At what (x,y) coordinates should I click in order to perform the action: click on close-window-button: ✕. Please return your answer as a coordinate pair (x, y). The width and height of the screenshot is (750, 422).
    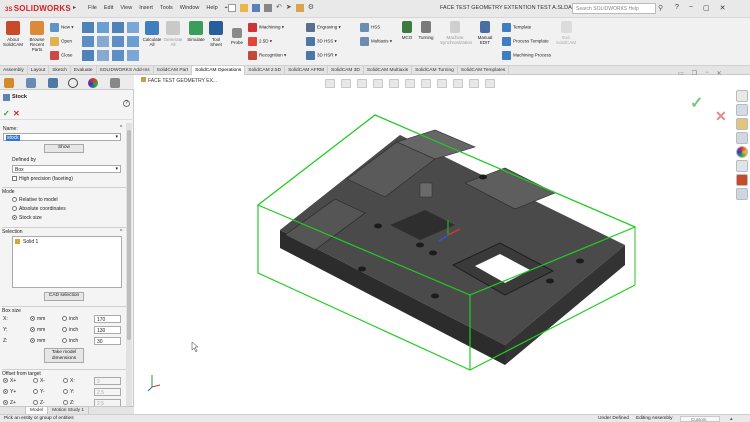
    Looking at the image, I should click on (723, 8).